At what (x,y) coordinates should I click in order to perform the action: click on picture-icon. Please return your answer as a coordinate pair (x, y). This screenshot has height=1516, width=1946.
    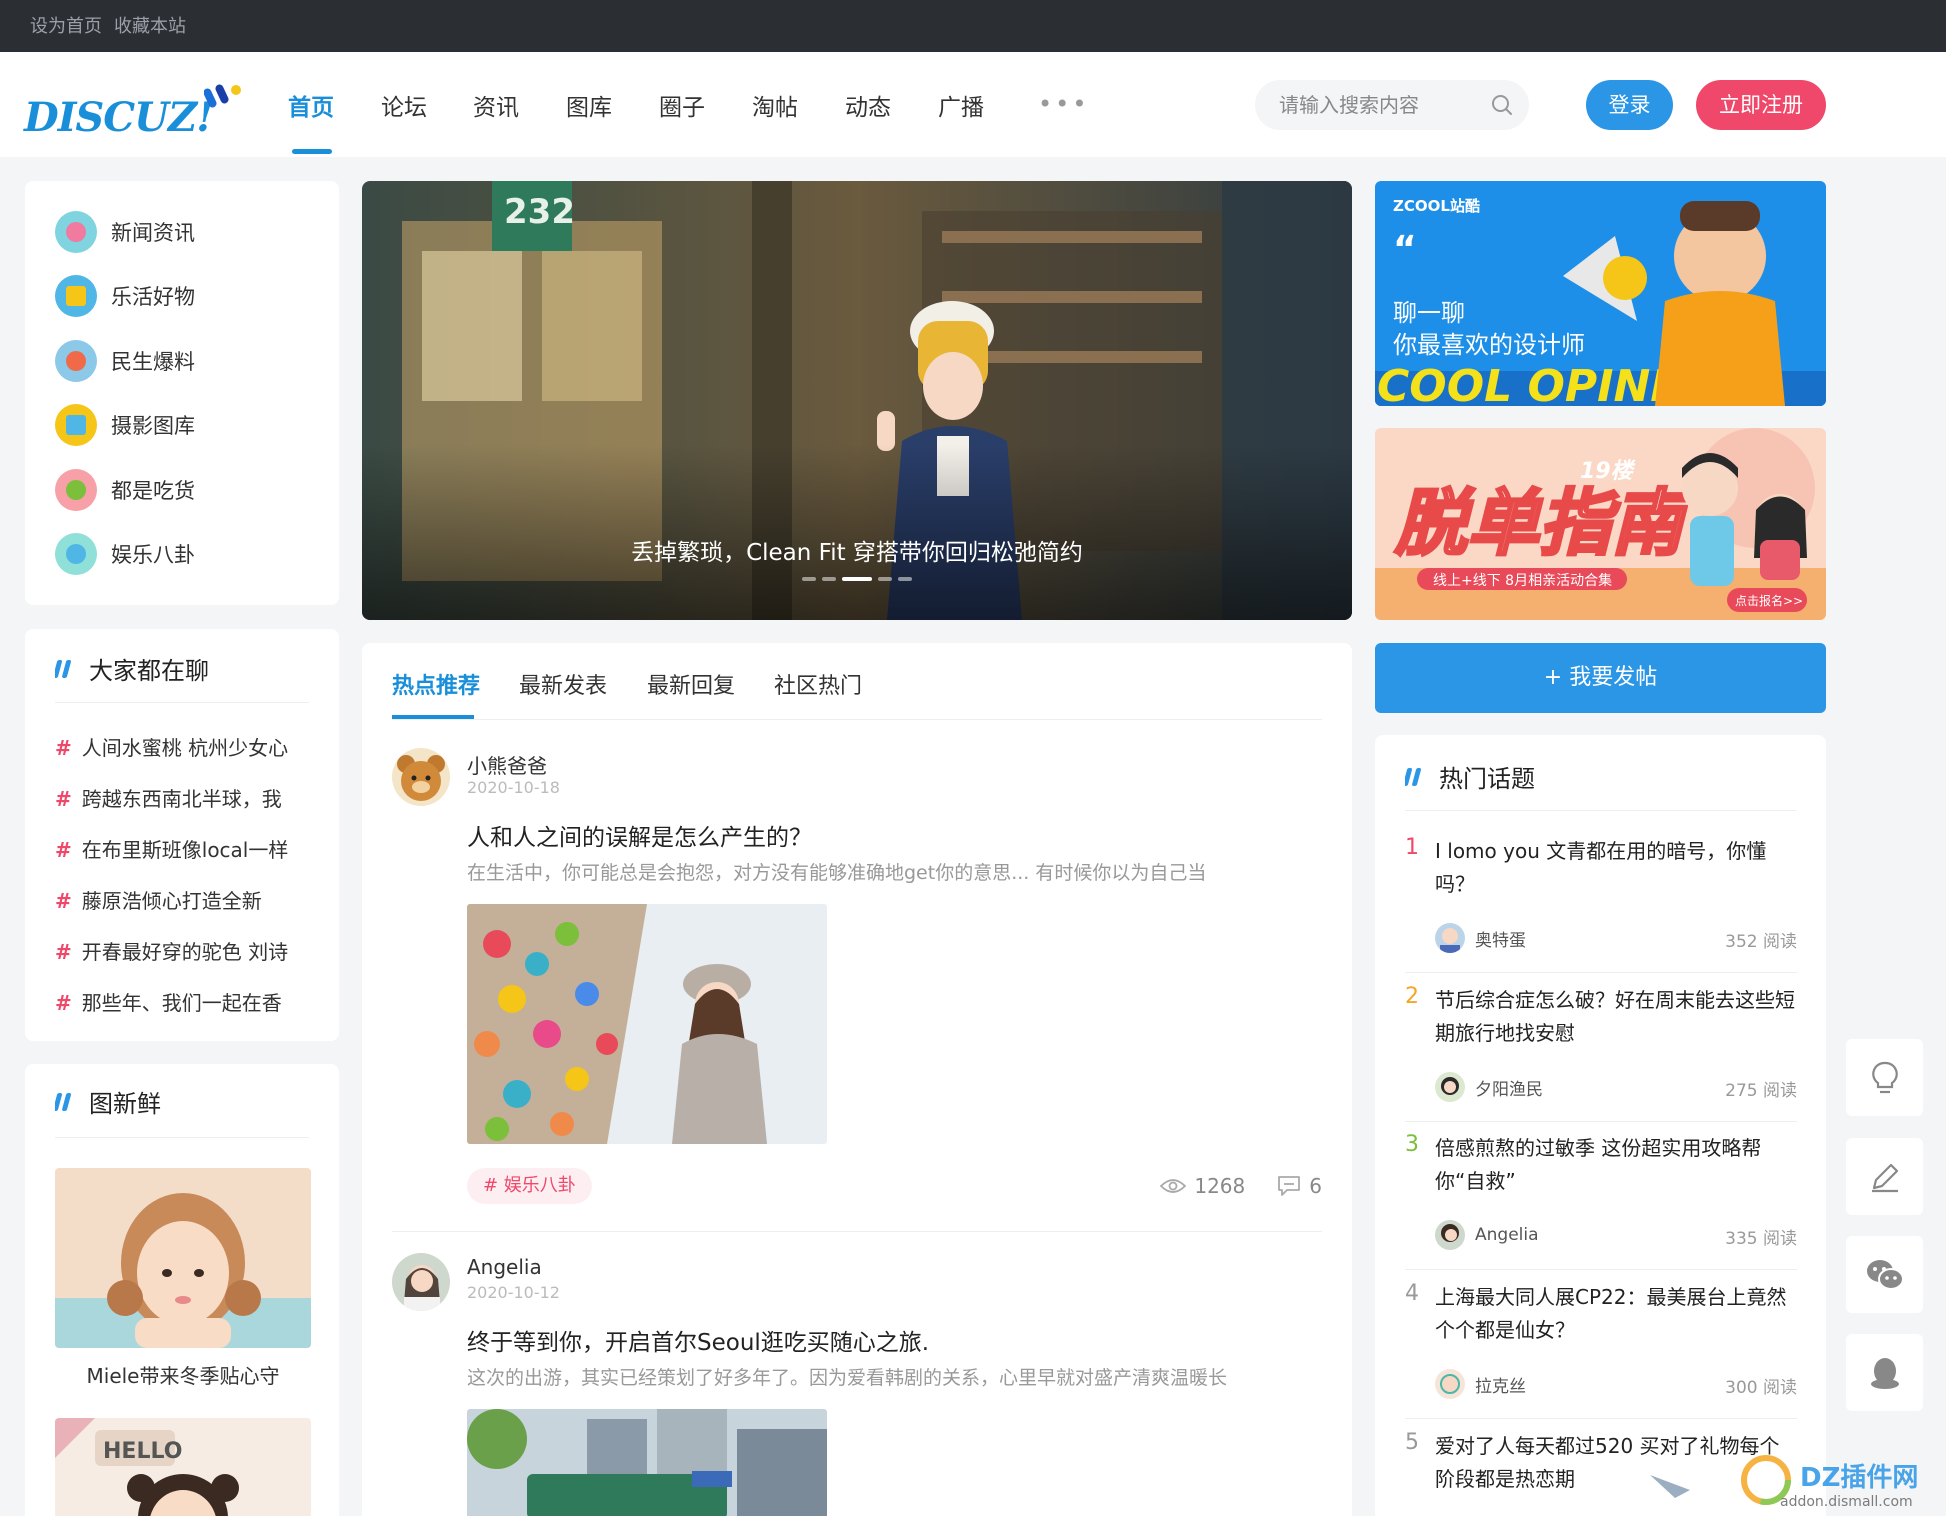
    Looking at the image, I should click on (76, 425).